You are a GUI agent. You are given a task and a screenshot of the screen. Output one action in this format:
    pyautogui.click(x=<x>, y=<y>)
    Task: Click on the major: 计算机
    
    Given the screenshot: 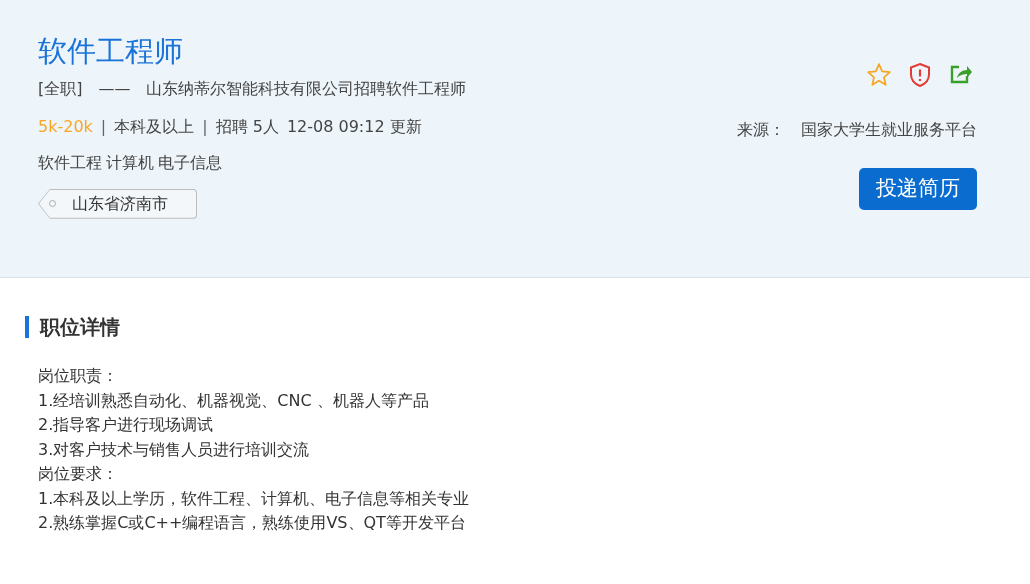 What is the action you would take?
    pyautogui.click(x=130, y=162)
    